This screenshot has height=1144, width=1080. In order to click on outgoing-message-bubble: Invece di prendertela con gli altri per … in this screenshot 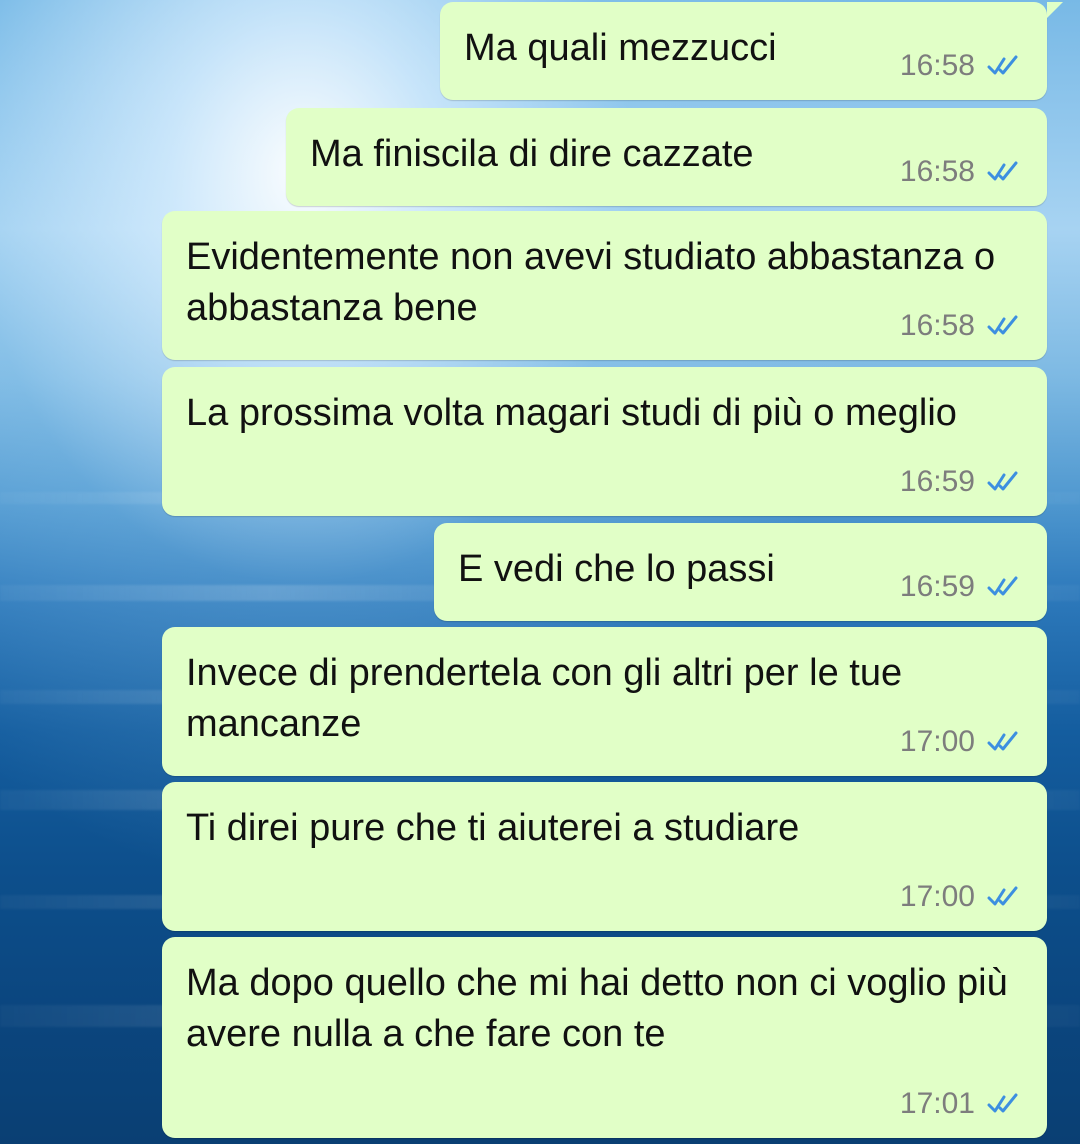, I will do `click(604, 701)`.